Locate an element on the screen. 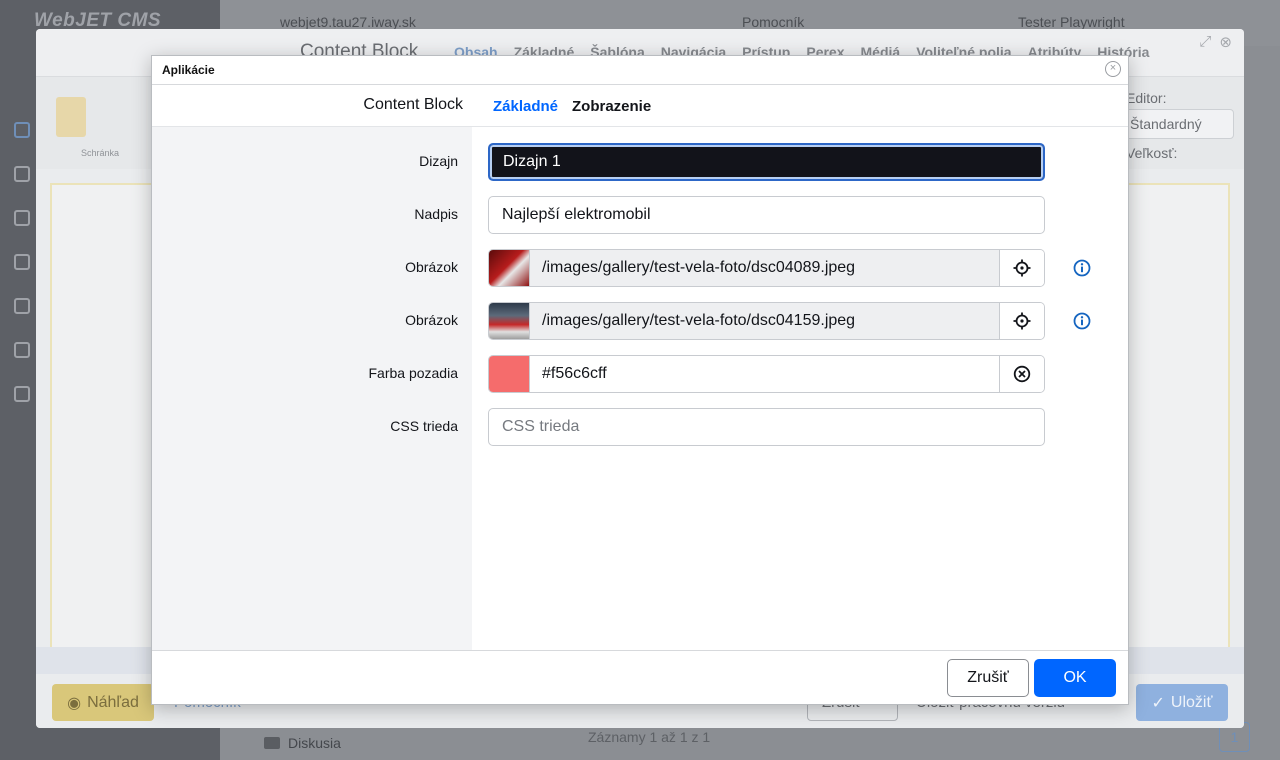 The image size is (1280, 760). dialog-title: Content Block is located at coordinates (413, 104).